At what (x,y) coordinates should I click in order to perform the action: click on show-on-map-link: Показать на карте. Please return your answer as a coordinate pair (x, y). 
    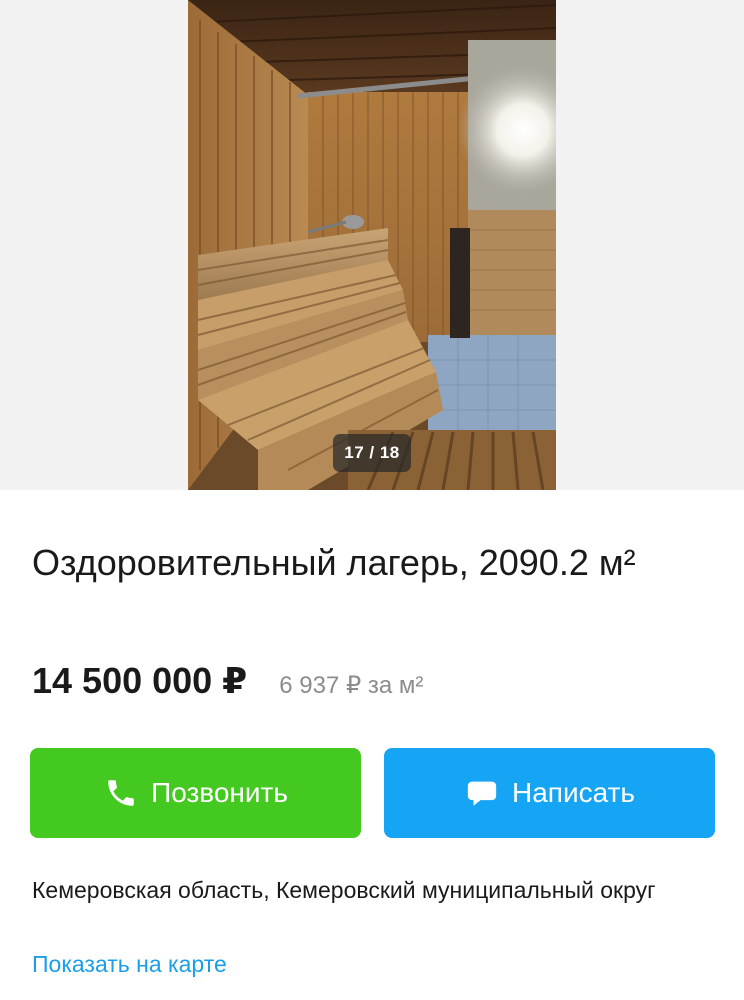
    Looking at the image, I should click on (129, 964).